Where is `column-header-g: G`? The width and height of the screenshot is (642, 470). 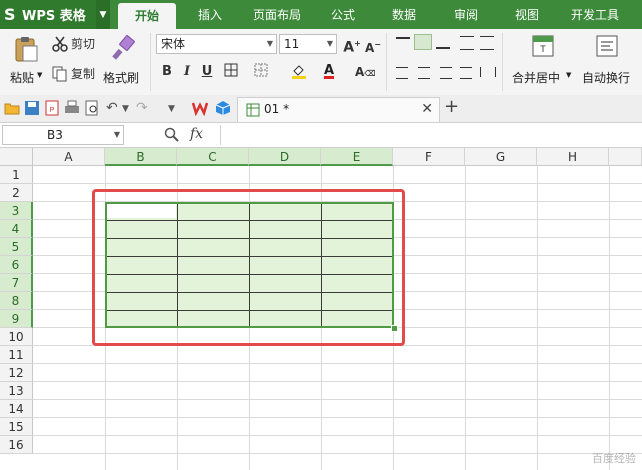 column-header-g: G is located at coordinates (501, 157).